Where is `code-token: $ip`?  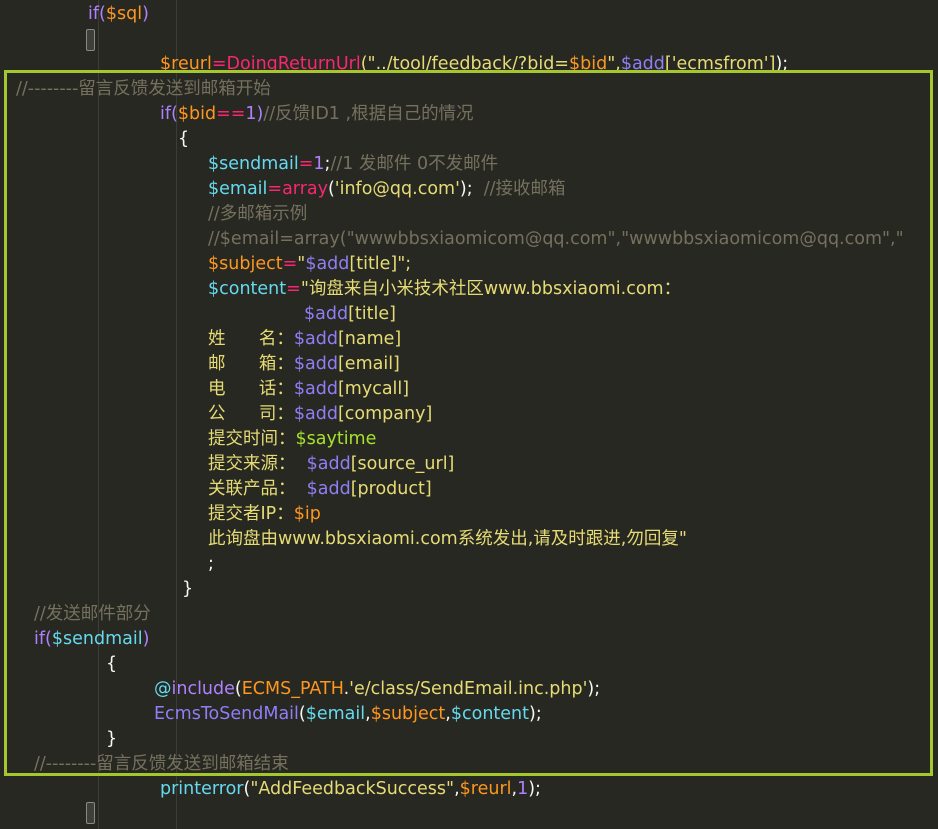
code-token: $ip is located at coordinates (307, 514).